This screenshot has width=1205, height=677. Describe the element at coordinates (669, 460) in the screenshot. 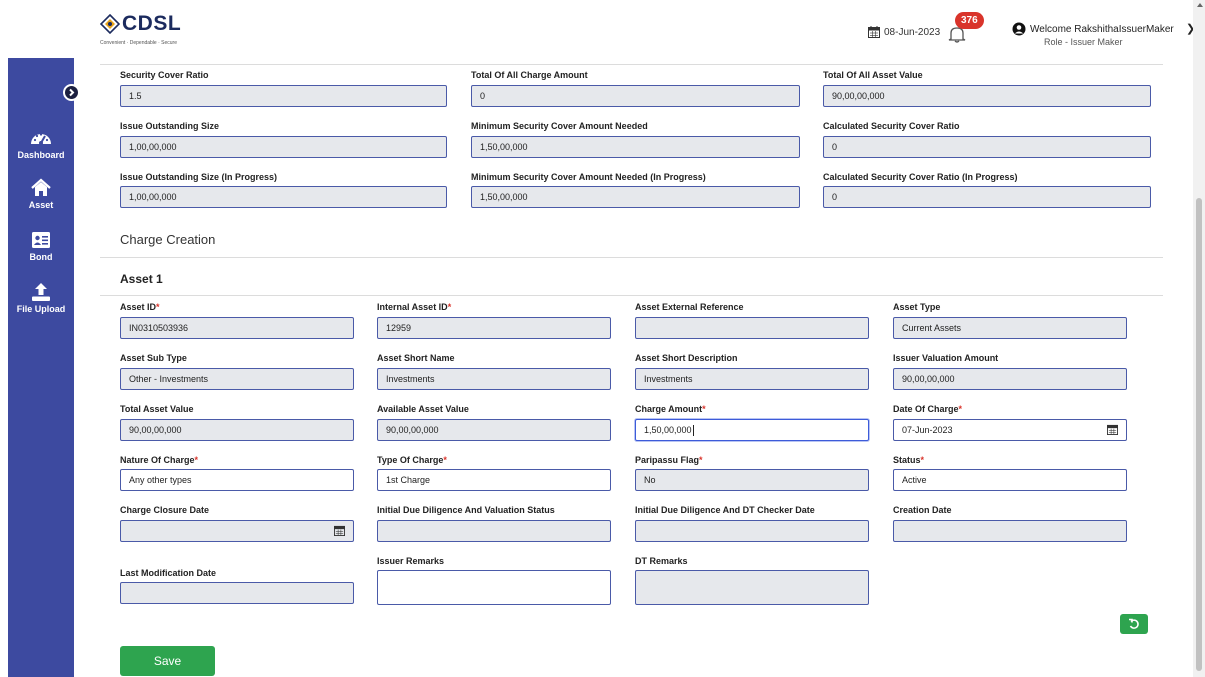

I see `paripassu-flag-label: Paripassu Flag*` at that location.